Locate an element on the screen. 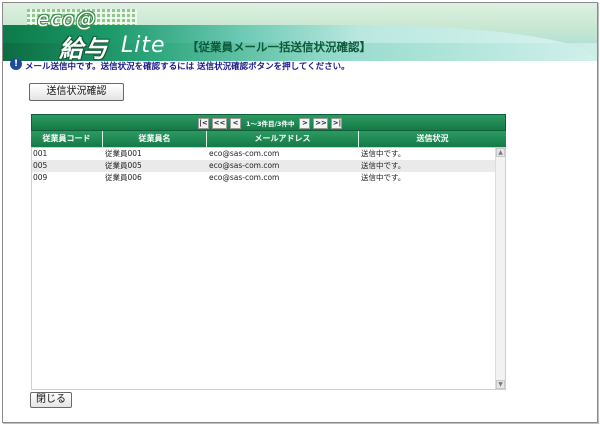 This screenshot has width=600, height=425. cell-employee-code: 005 is located at coordinates (40, 165).